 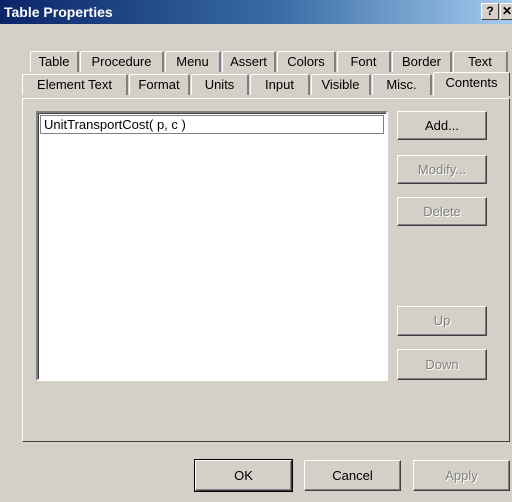 What do you see at coordinates (442, 211) in the screenshot?
I see `delete-button: Delete` at bounding box center [442, 211].